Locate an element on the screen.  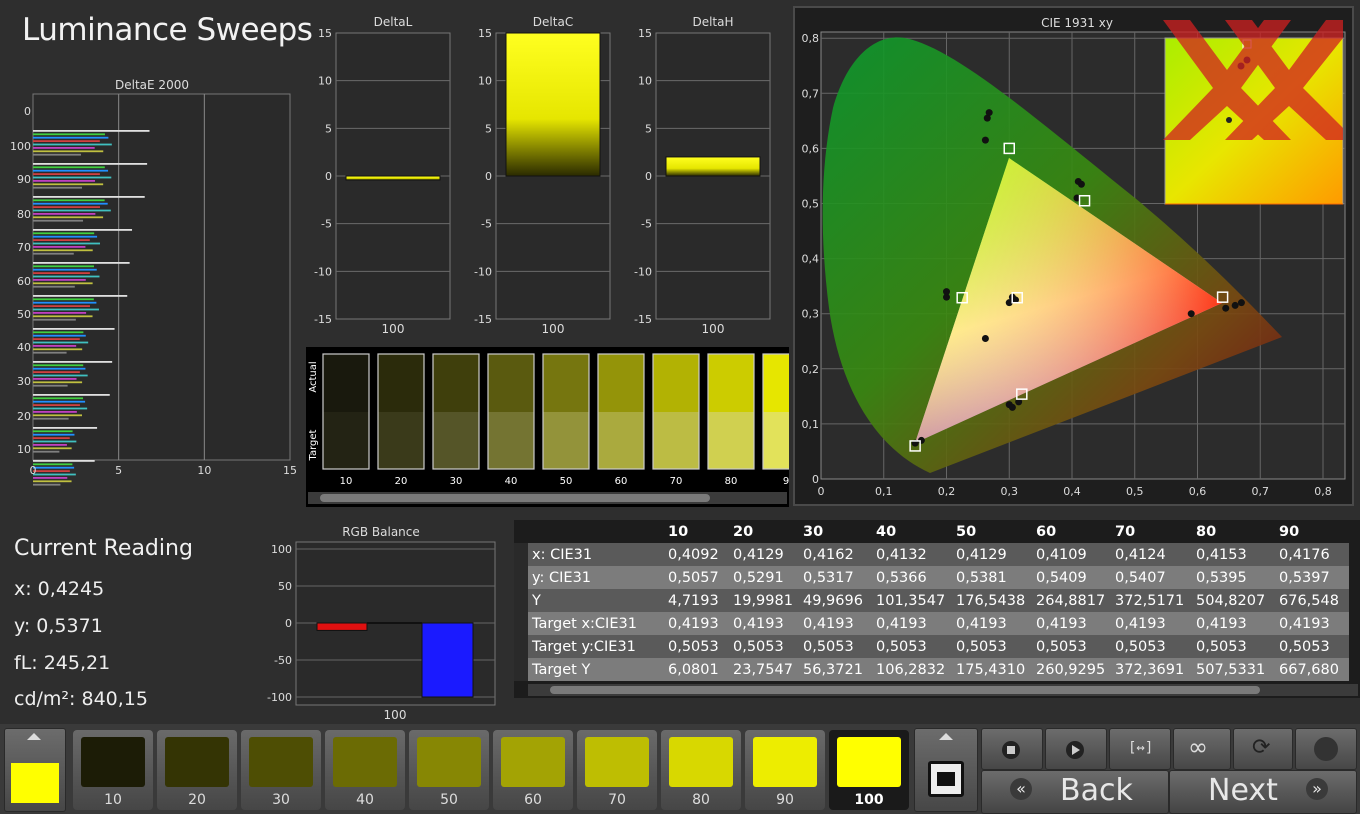
play-button is located at coordinates (1076, 749).